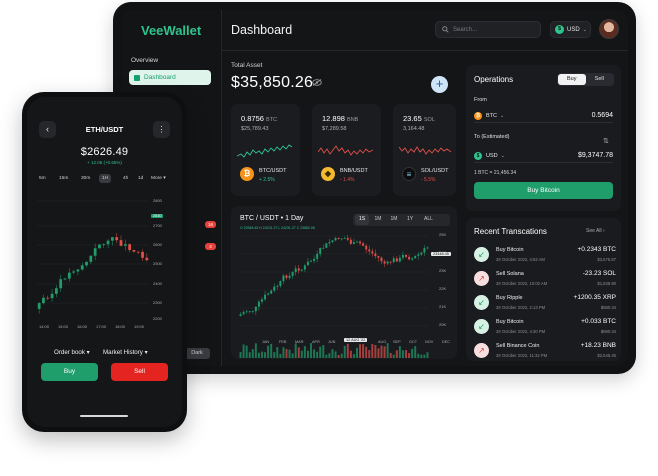 The image size is (658, 476). I want to click on coin-change: - 5.5%, so click(428, 180).